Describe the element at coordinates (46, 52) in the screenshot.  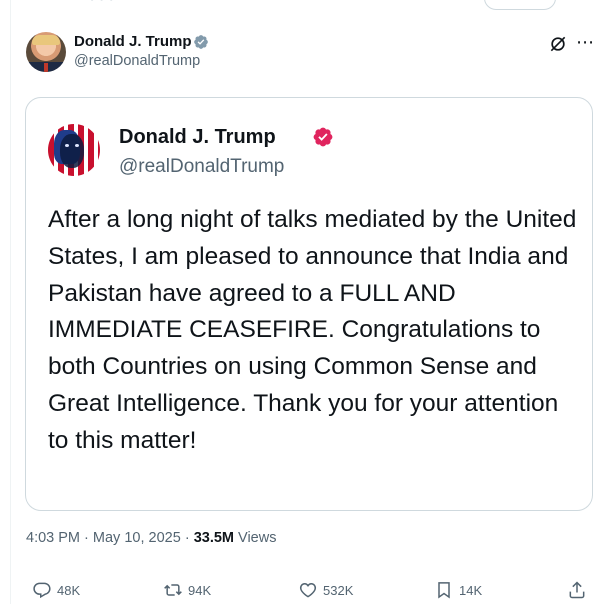
I see `avatar` at that location.